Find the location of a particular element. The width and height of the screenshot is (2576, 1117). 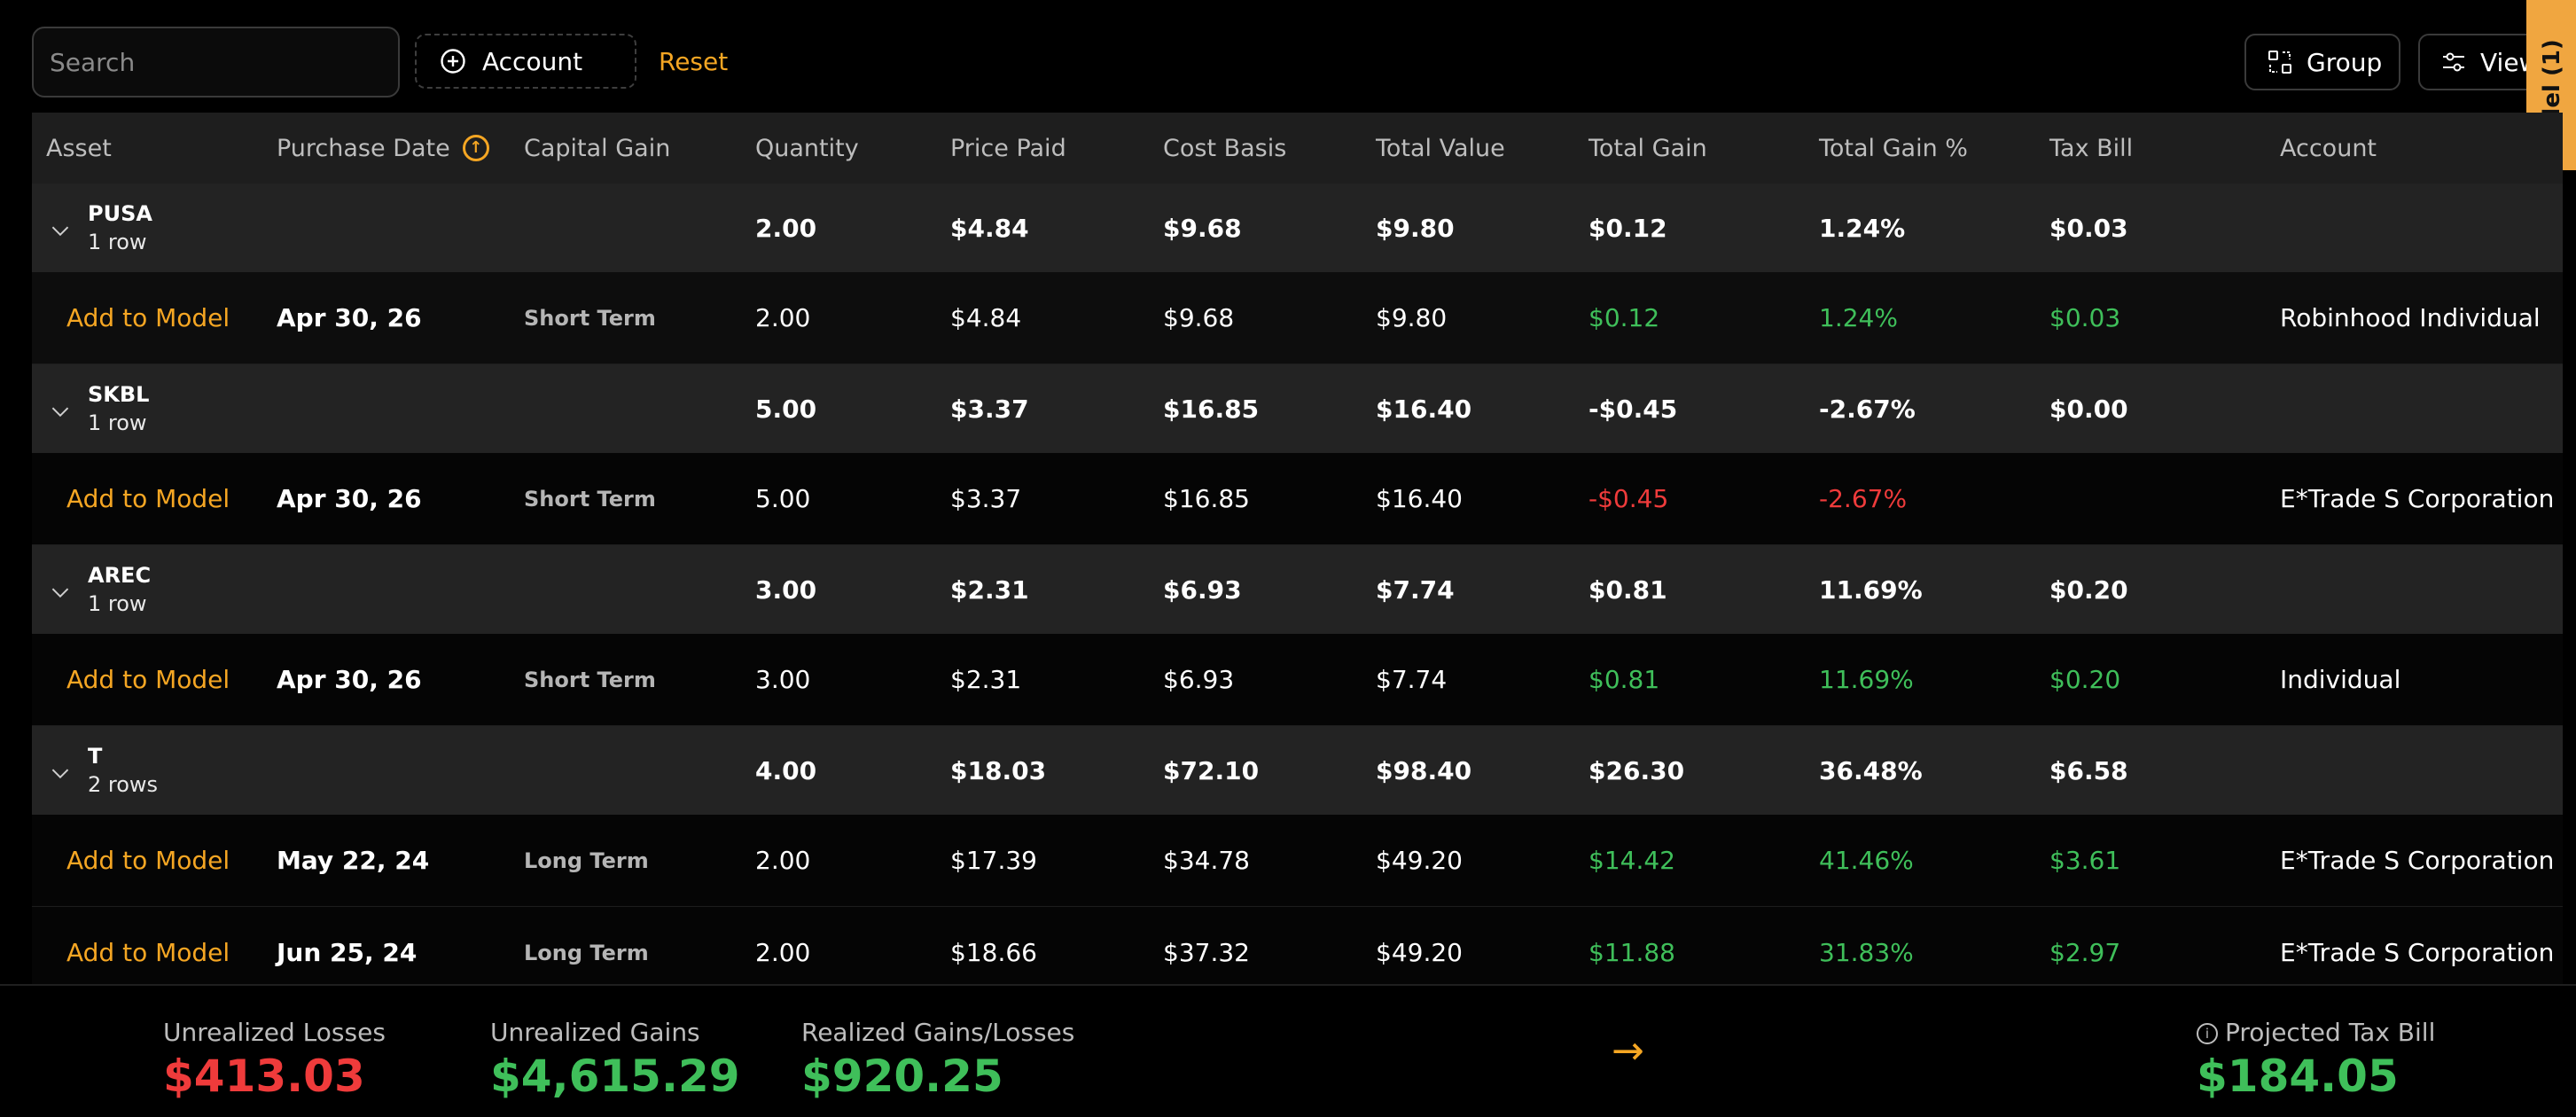

column-header-quantity: Quantity is located at coordinates (807, 148).